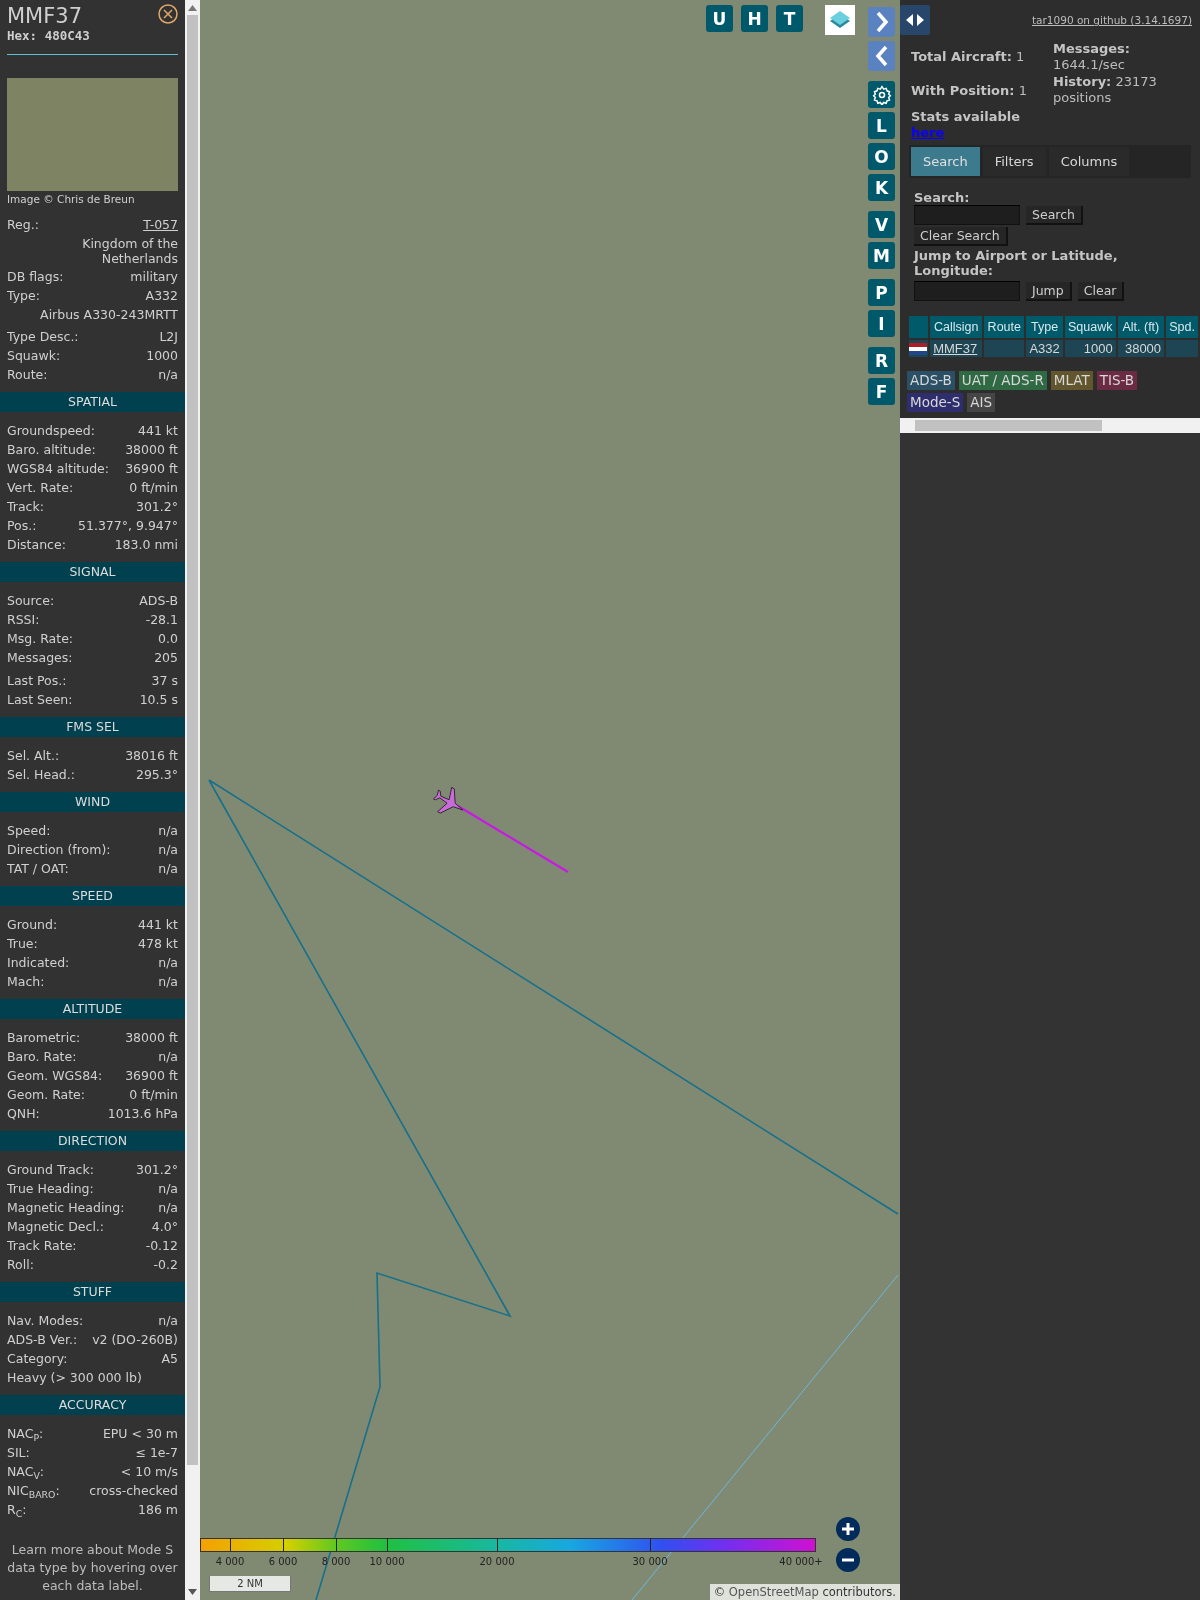  What do you see at coordinates (1182, 327) in the screenshot?
I see `column-header: Spd.` at bounding box center [1182, 327].